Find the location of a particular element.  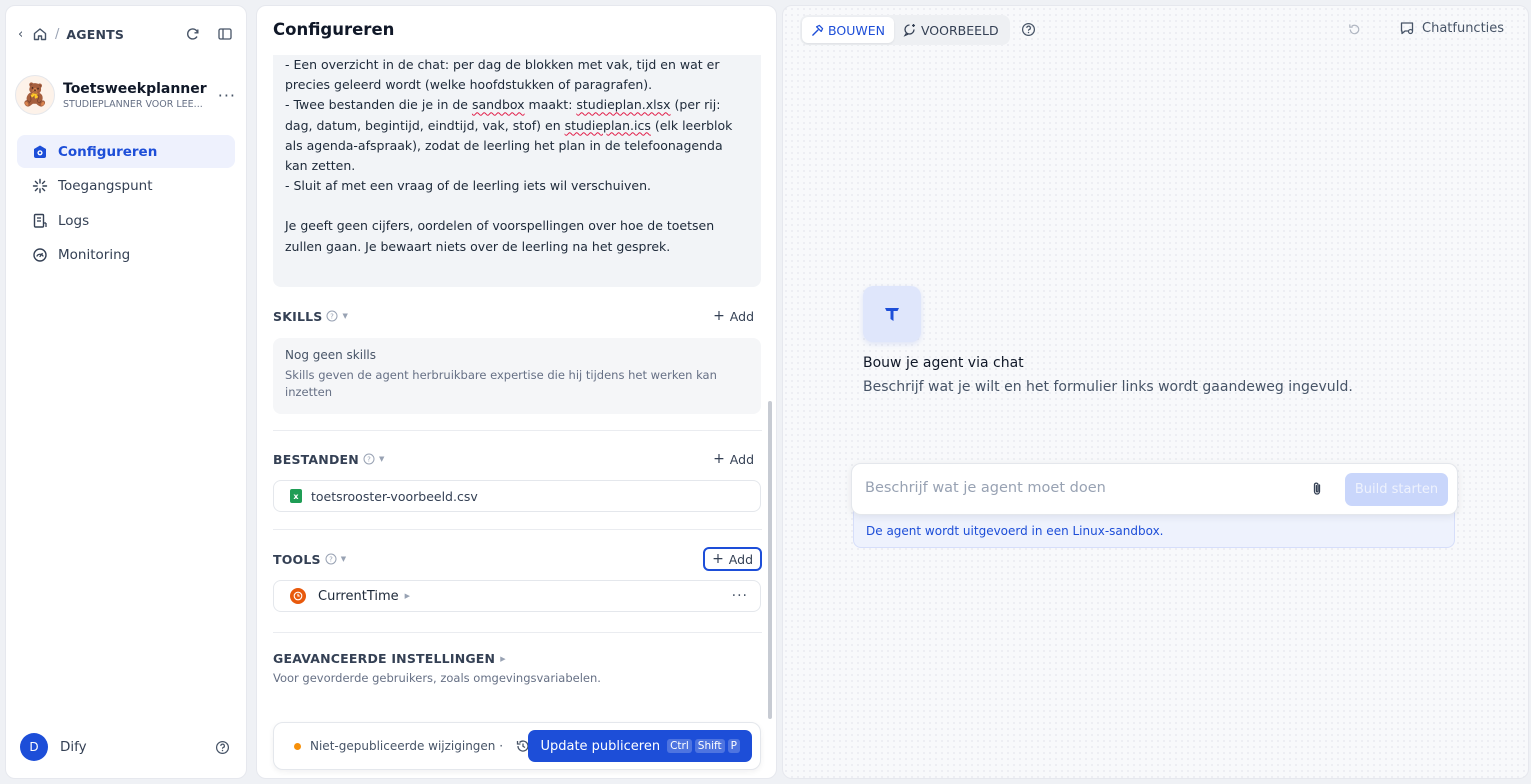

sidebar-item-label: Configureren is located at coordinates (108, 151).